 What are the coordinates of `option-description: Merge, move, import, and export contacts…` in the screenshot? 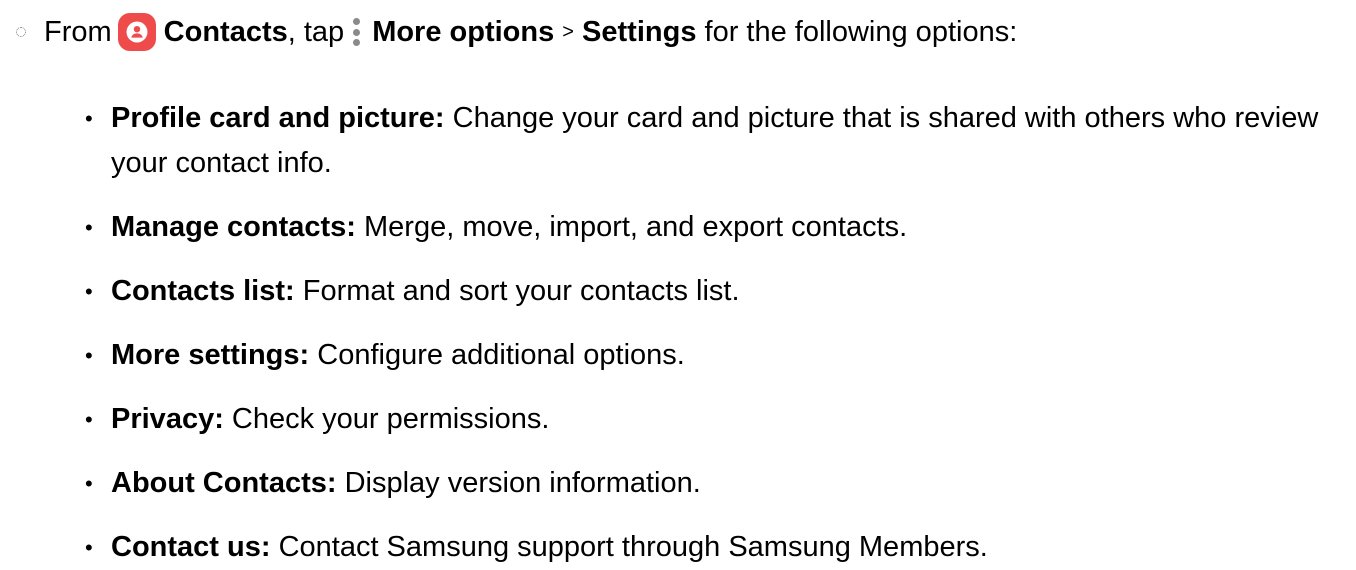 It's located at (636, 227).